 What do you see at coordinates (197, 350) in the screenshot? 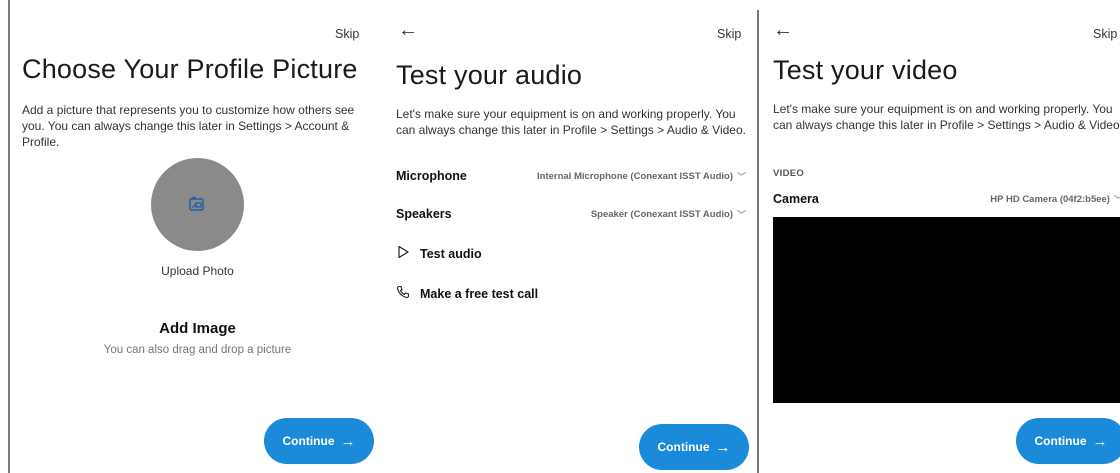
I see `drag-drop-hint: You can also drag and drop a picture` at bounding box center [197, 350].